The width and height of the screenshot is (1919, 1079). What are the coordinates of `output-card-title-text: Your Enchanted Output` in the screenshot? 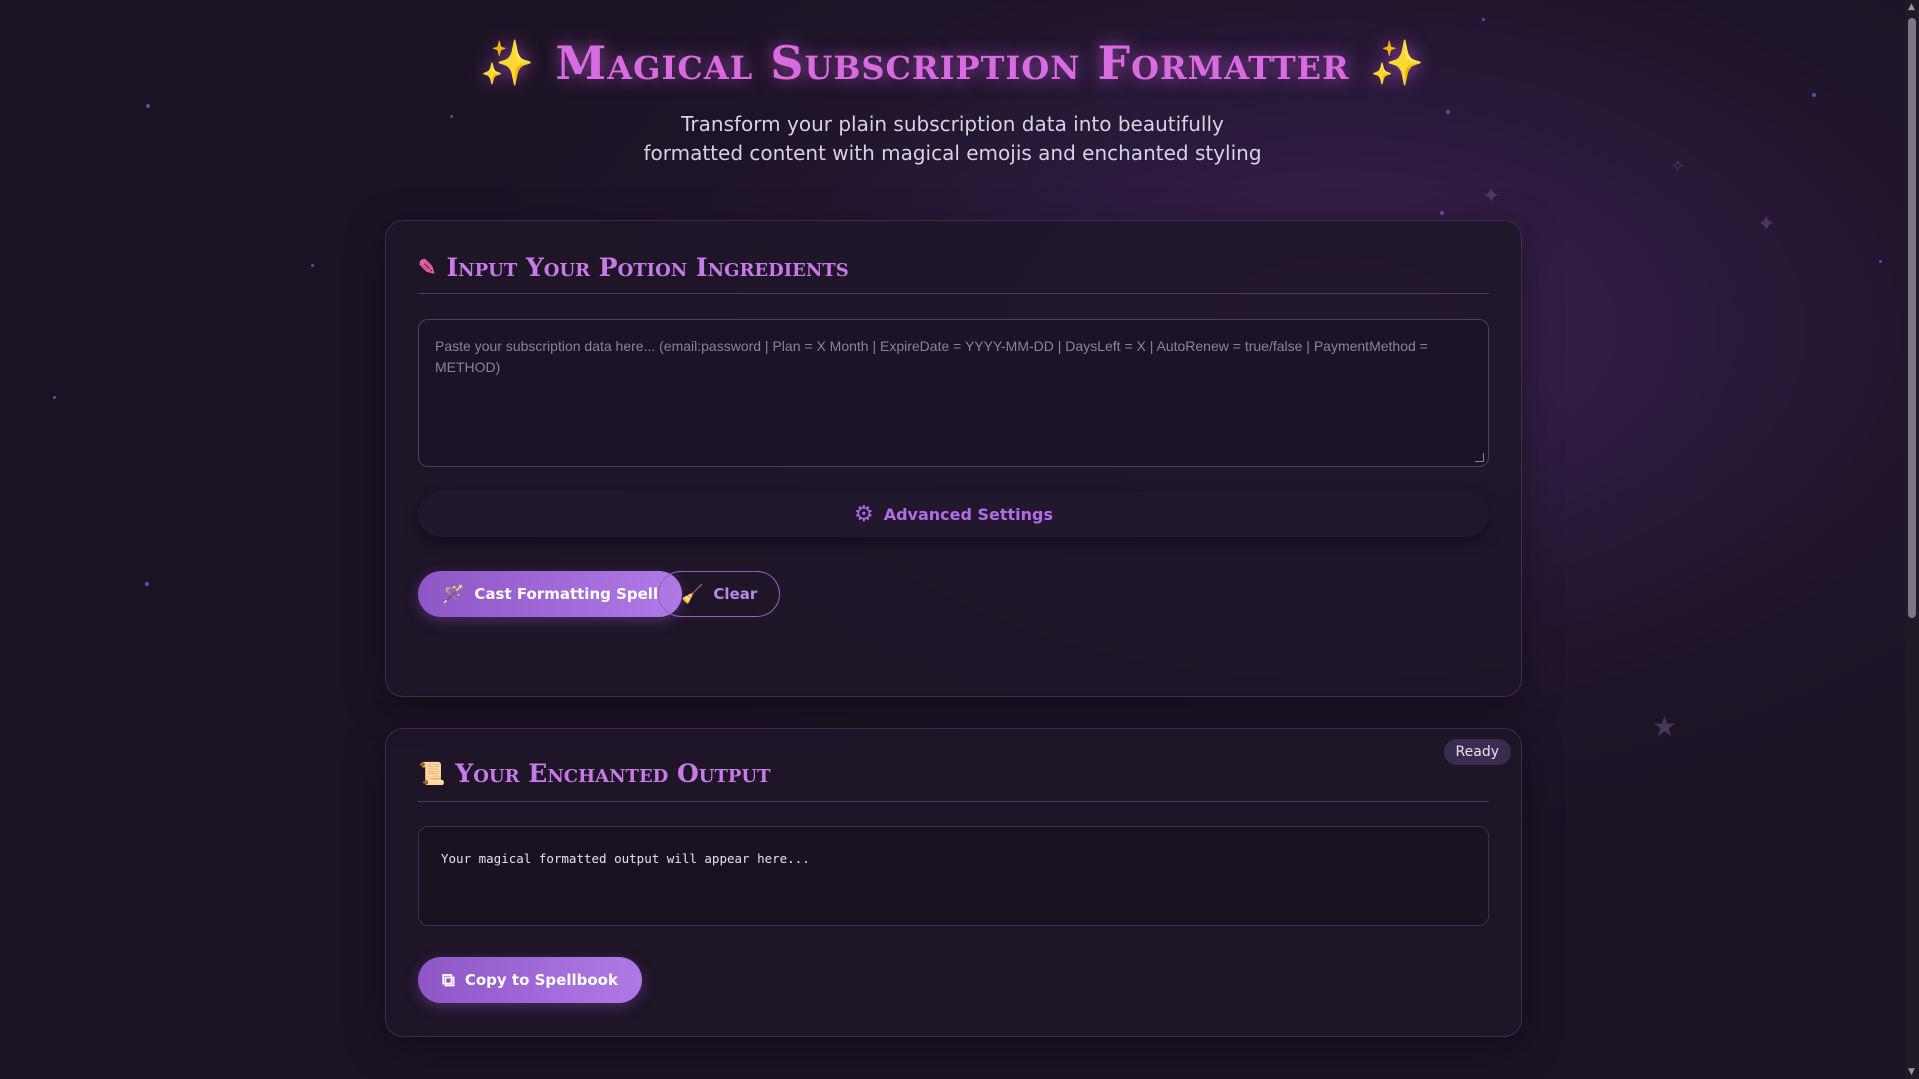 It's located at (613, 773).